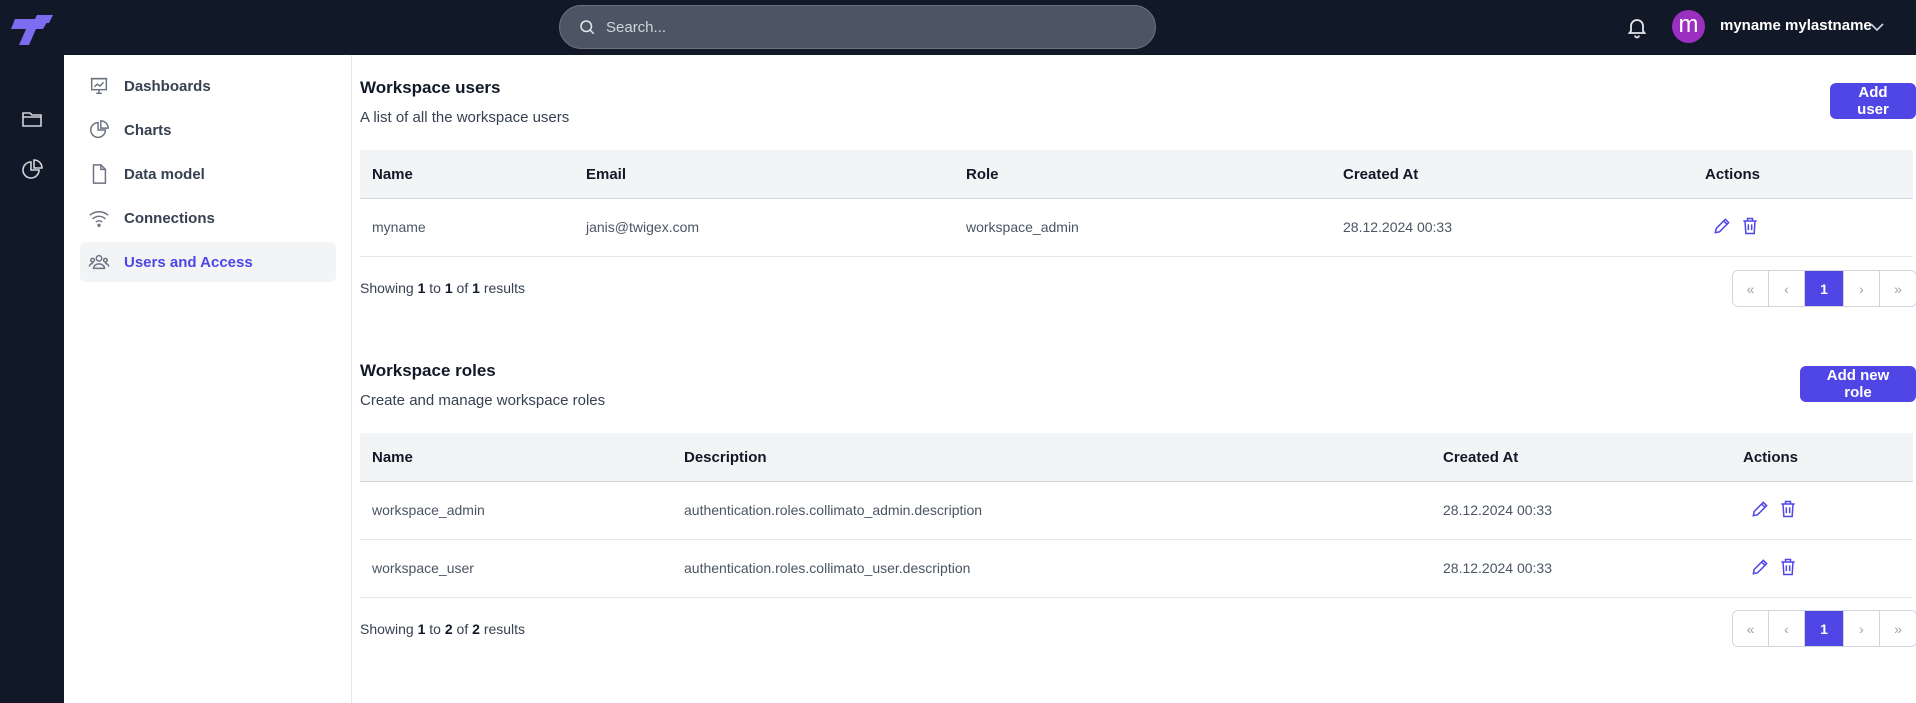  What do you see at coordinates (430, 87) in the screenshot?
I see `users-section-title: Workspace users` at bounding box center [430, 87].